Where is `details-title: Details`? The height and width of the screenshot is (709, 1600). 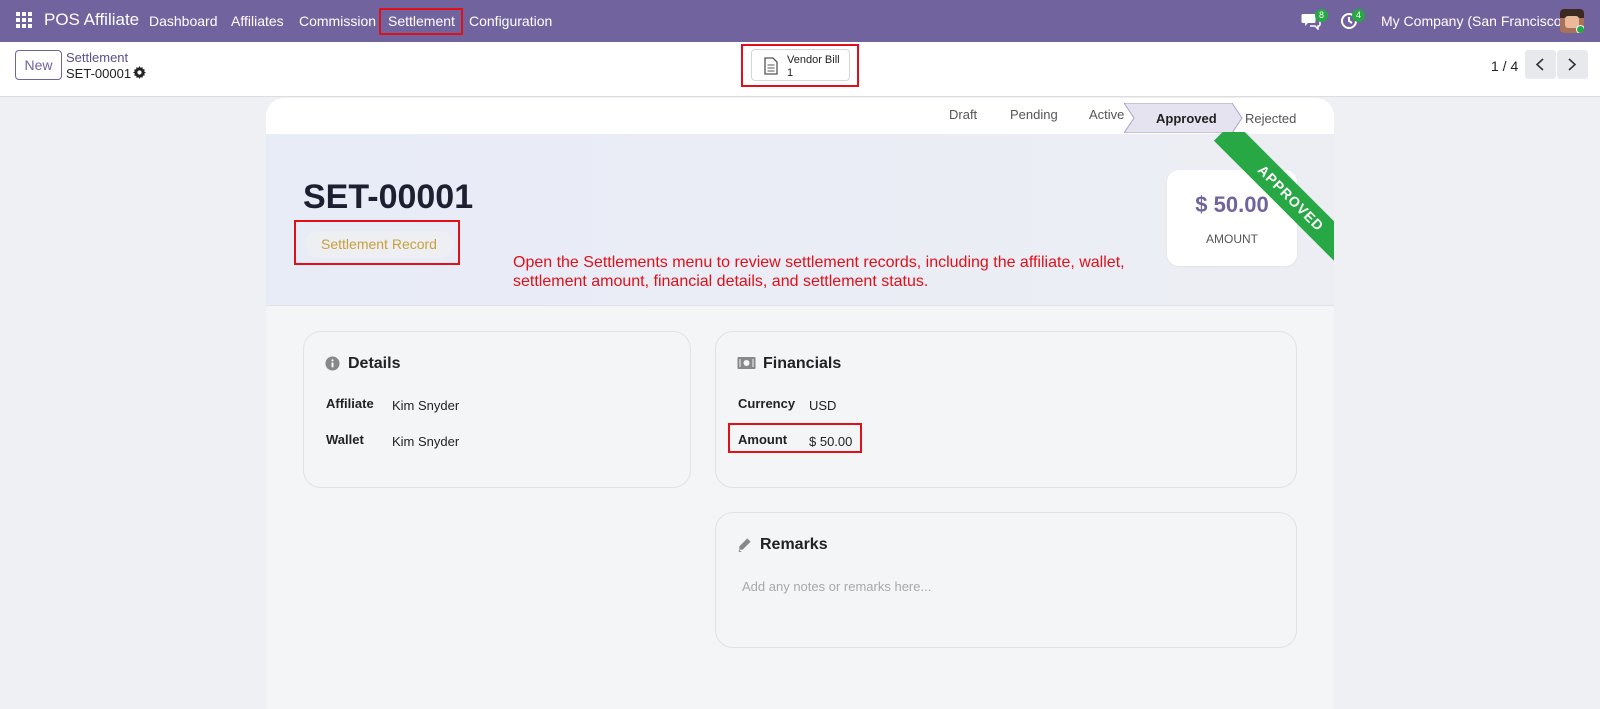
details-title: Details is located at coordinates (374, 363).